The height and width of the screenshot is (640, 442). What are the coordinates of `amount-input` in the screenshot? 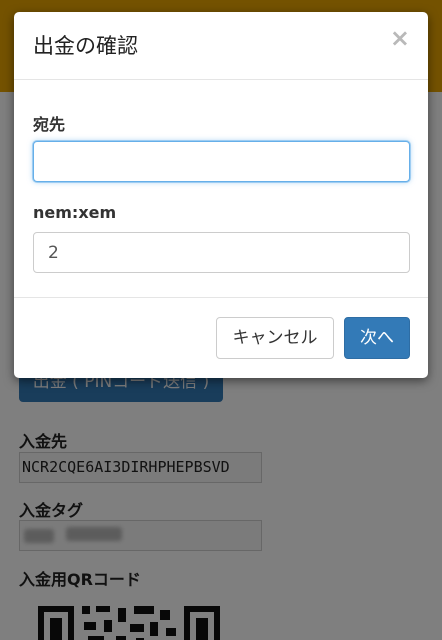 It's located at (221, 252).